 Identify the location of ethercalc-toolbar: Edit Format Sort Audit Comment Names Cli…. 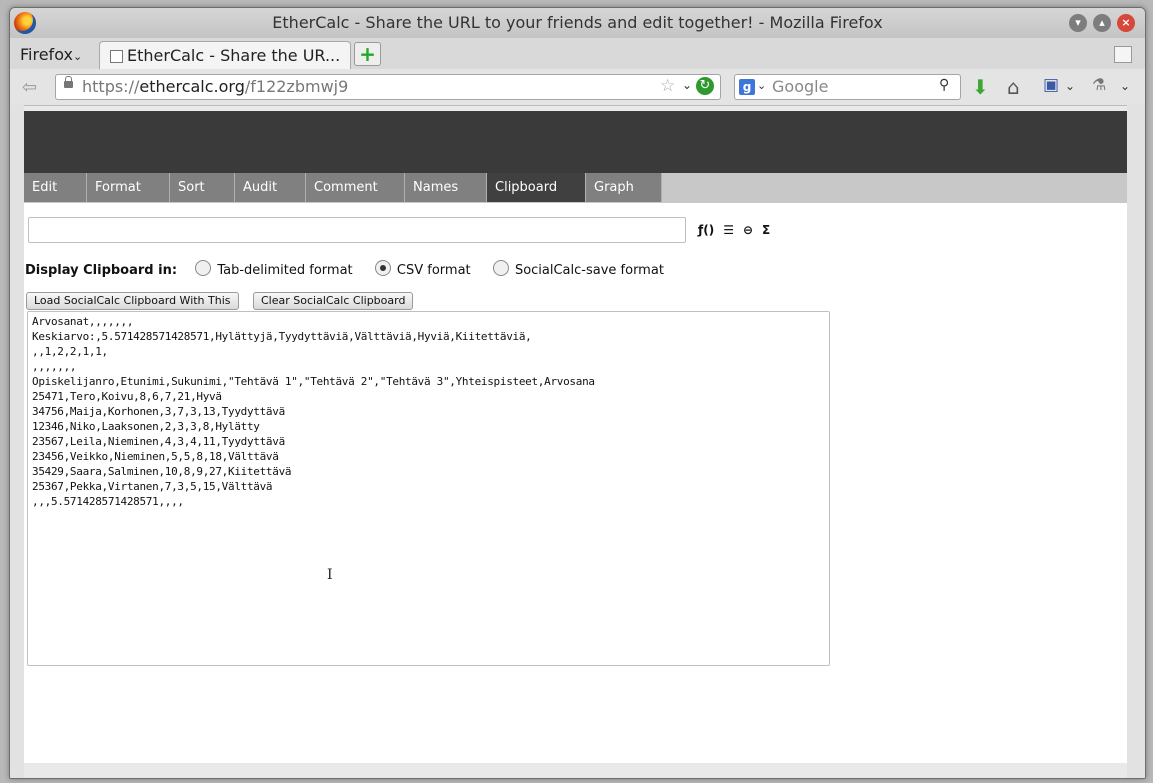
(575, 188).